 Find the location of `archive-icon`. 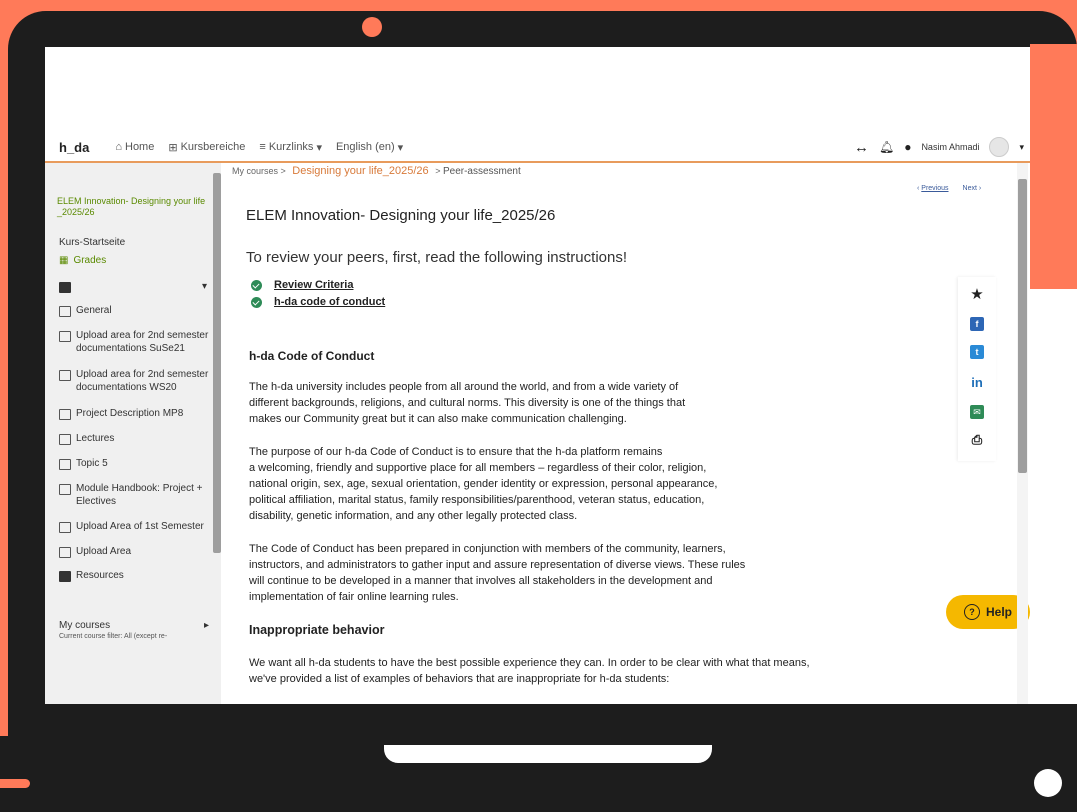

archive-icon is located at coordinates (65, 576).